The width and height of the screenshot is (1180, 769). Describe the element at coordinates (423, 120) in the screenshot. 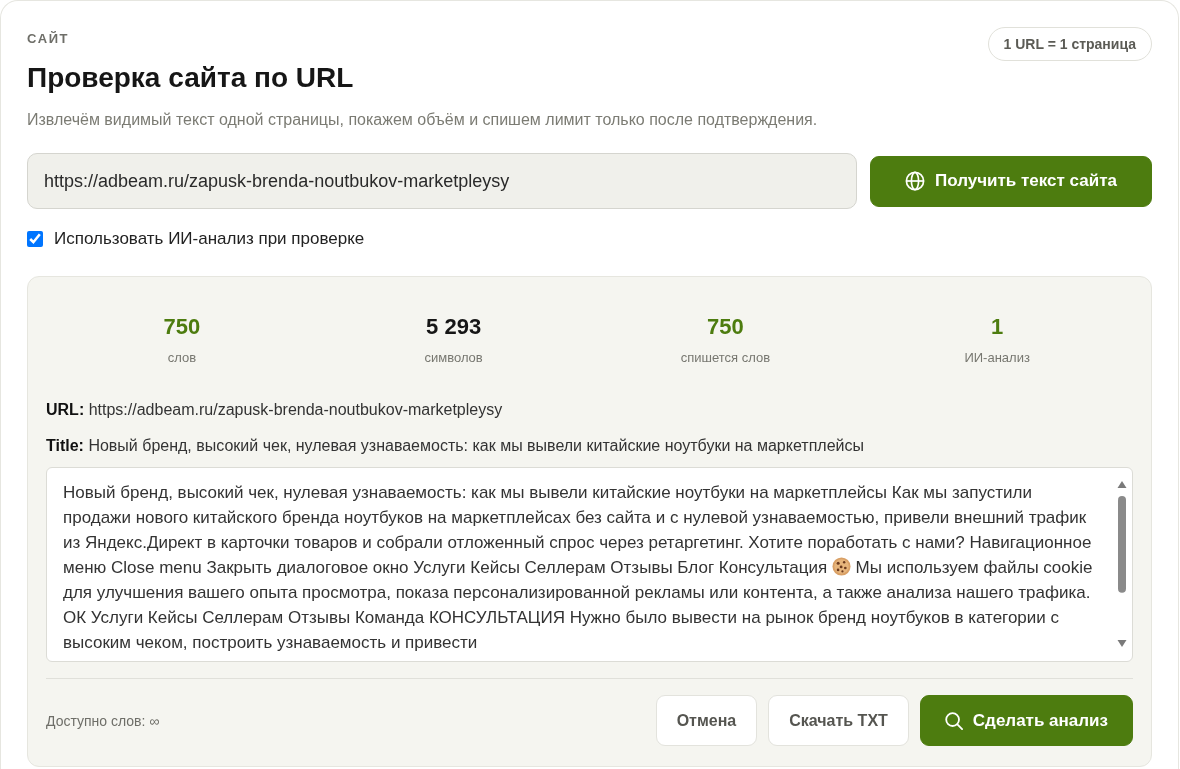

I see `subtitle-text: Извлечём видимый текст одной страницы, покажем объём и спишем лимит только после подтверждения.` at that location.